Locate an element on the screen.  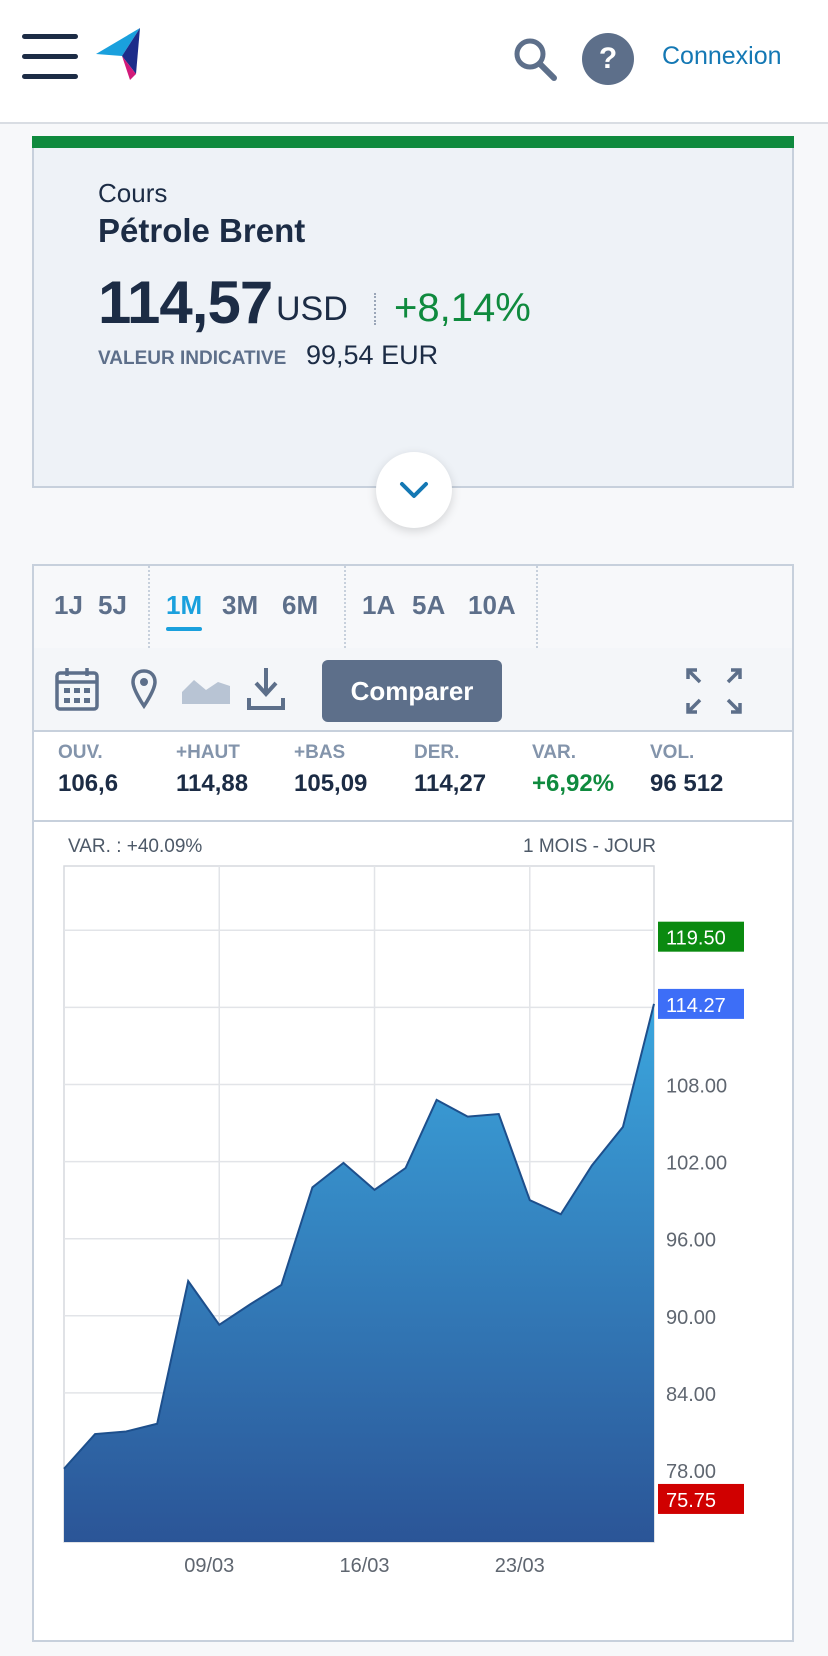
value-marker-label: 114.27 is located at coordinates (696, 1006).